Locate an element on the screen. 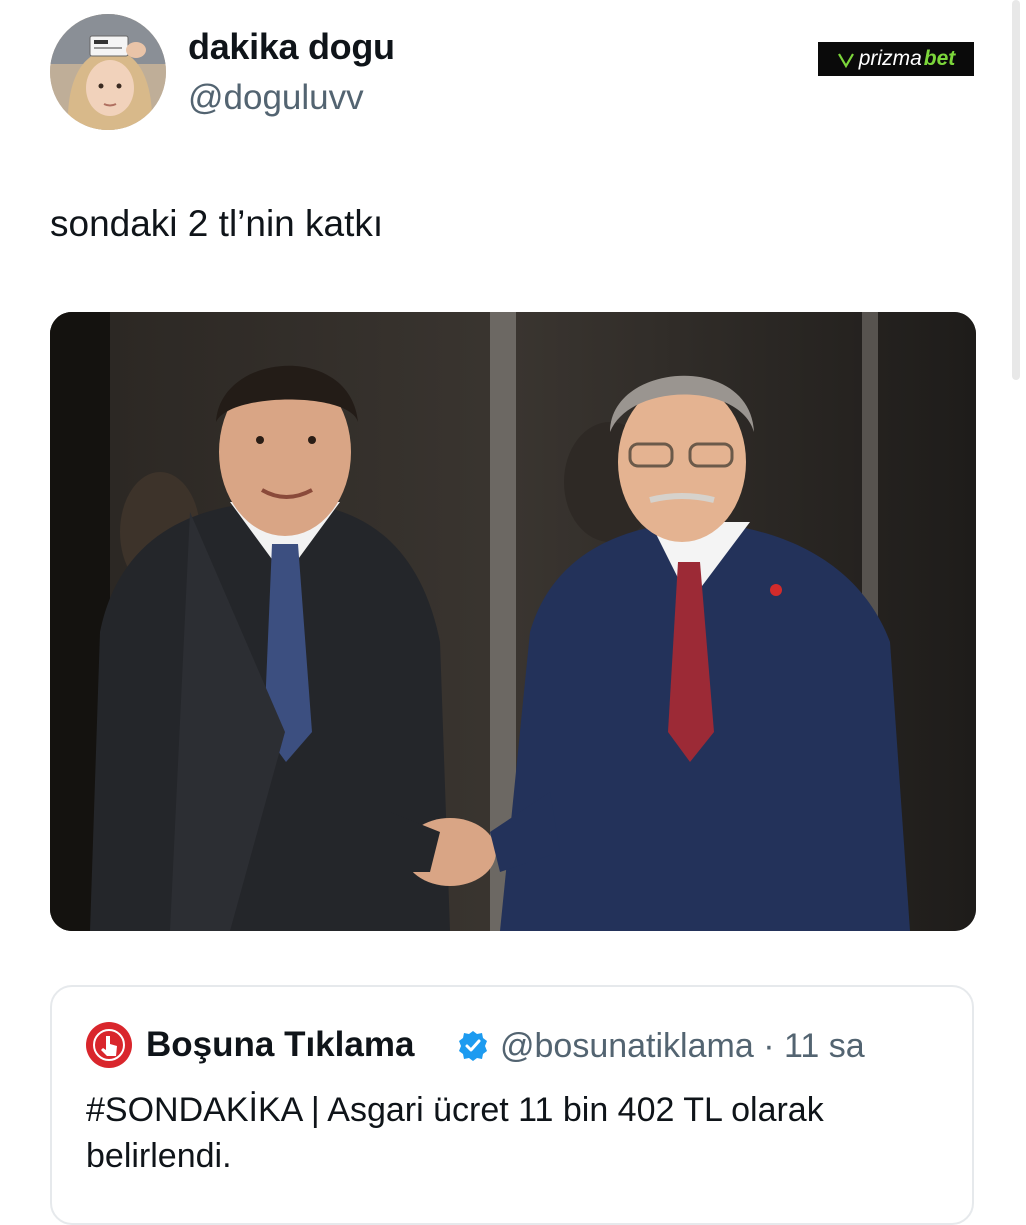 This screenshot has height=1225, width=1026. author-display-name: dakika dogu is located at coordinates (291, 47).